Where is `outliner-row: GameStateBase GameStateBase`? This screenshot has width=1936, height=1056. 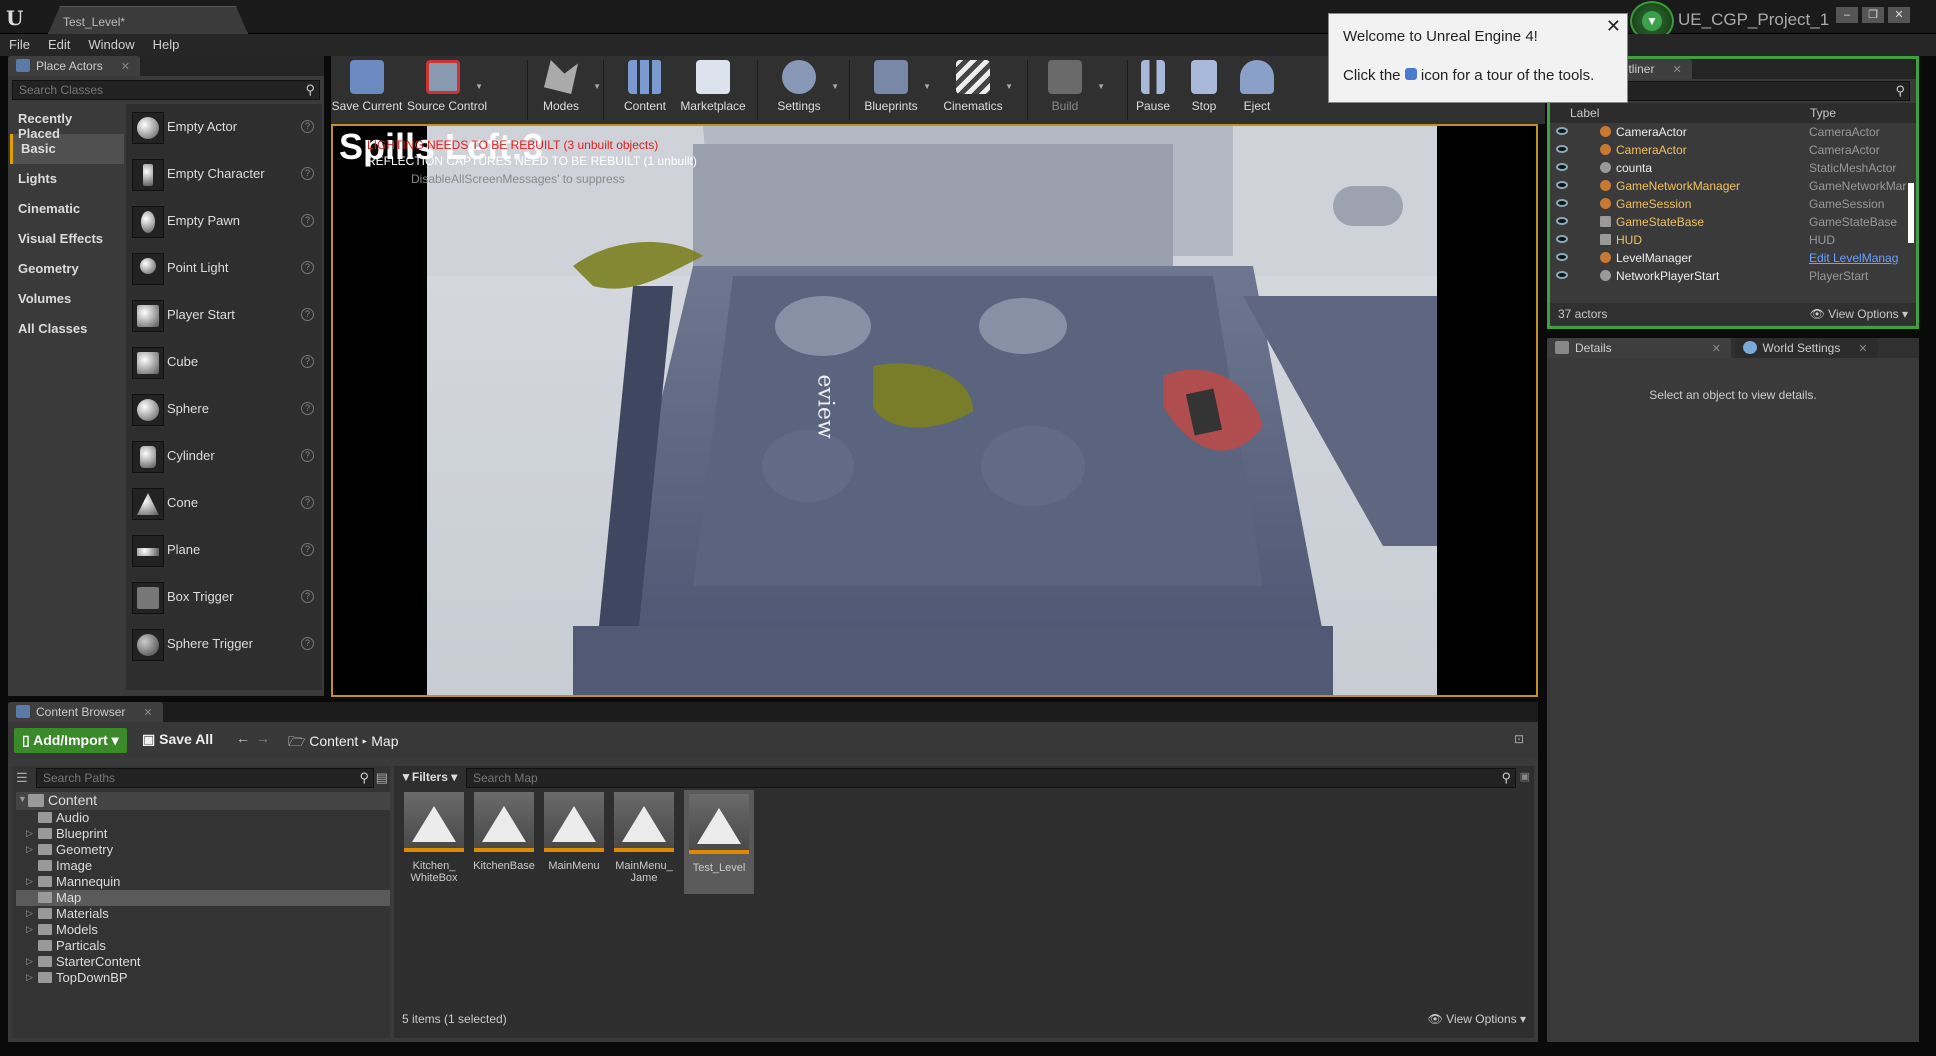
outliner-row: GameStateBase GameStateBase is located at coordinates (1733, 222).